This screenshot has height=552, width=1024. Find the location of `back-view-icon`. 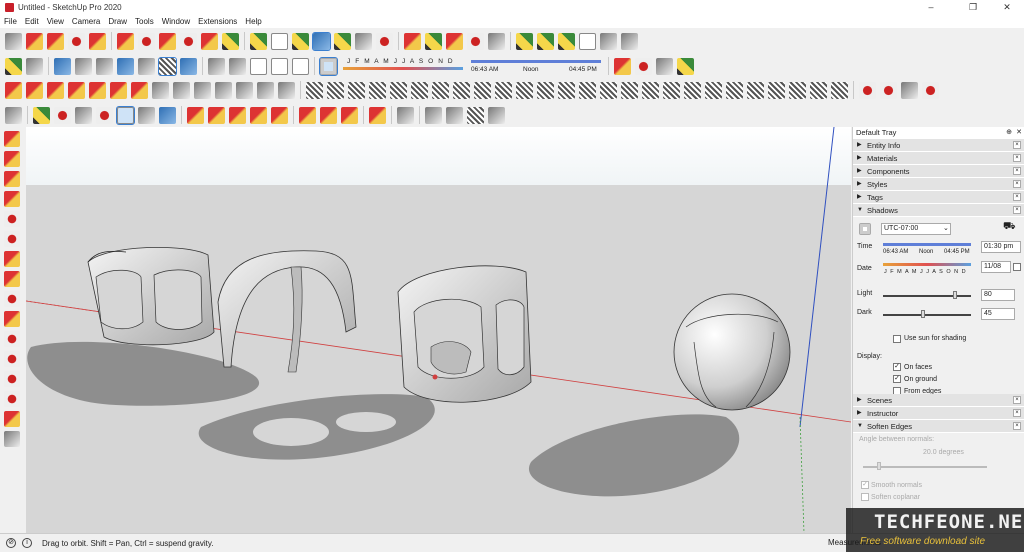

back-view-icon is located at coordinates (146, 66).